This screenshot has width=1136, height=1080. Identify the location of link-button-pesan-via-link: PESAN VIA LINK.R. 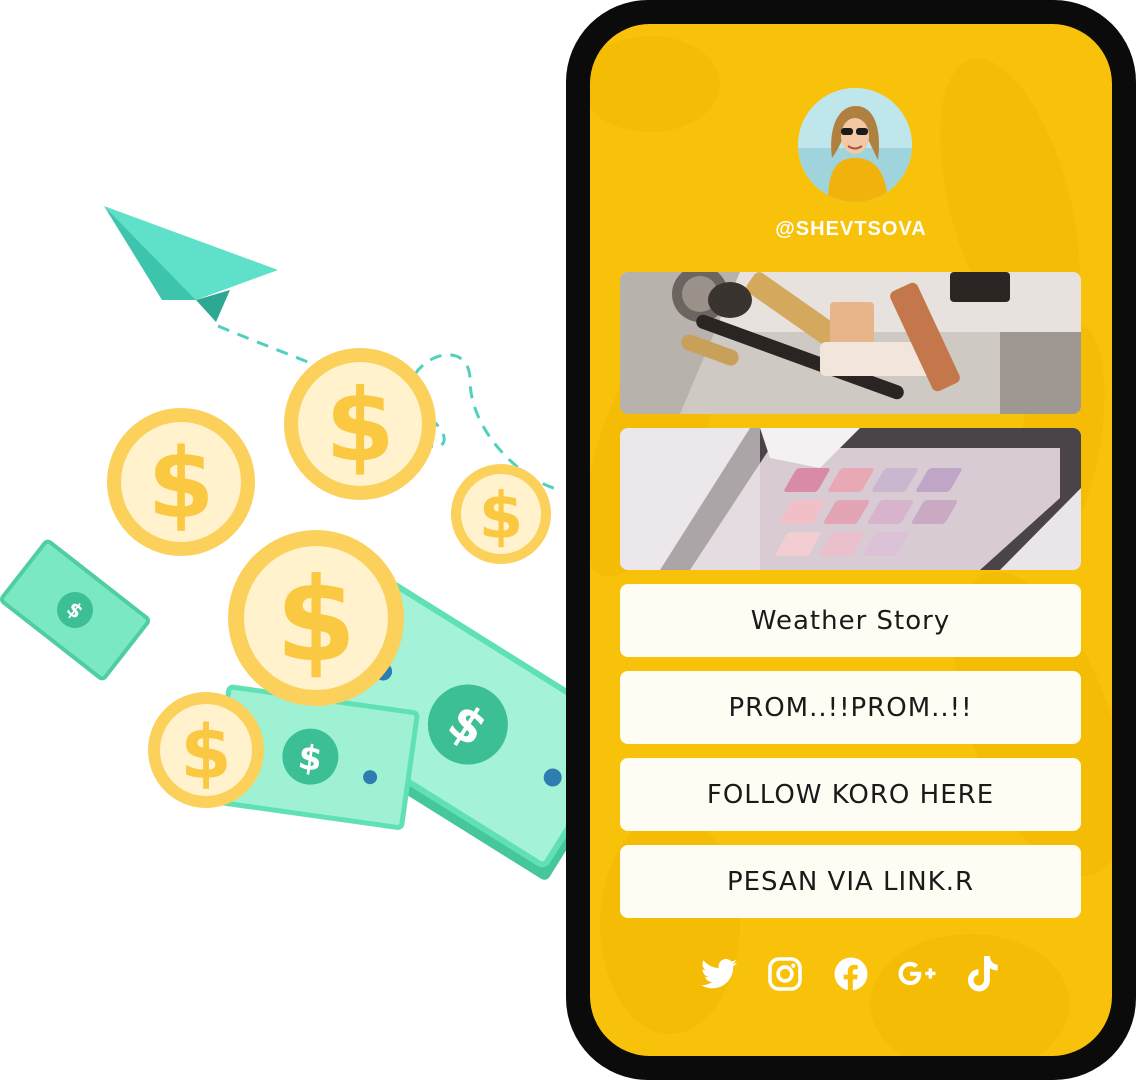
(850, 881).